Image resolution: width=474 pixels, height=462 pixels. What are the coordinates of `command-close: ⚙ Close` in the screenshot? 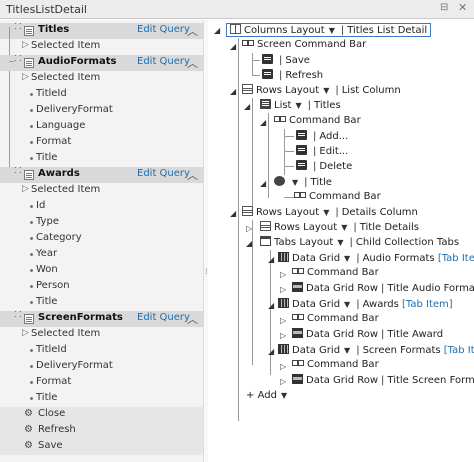 It's located at (101, 415).